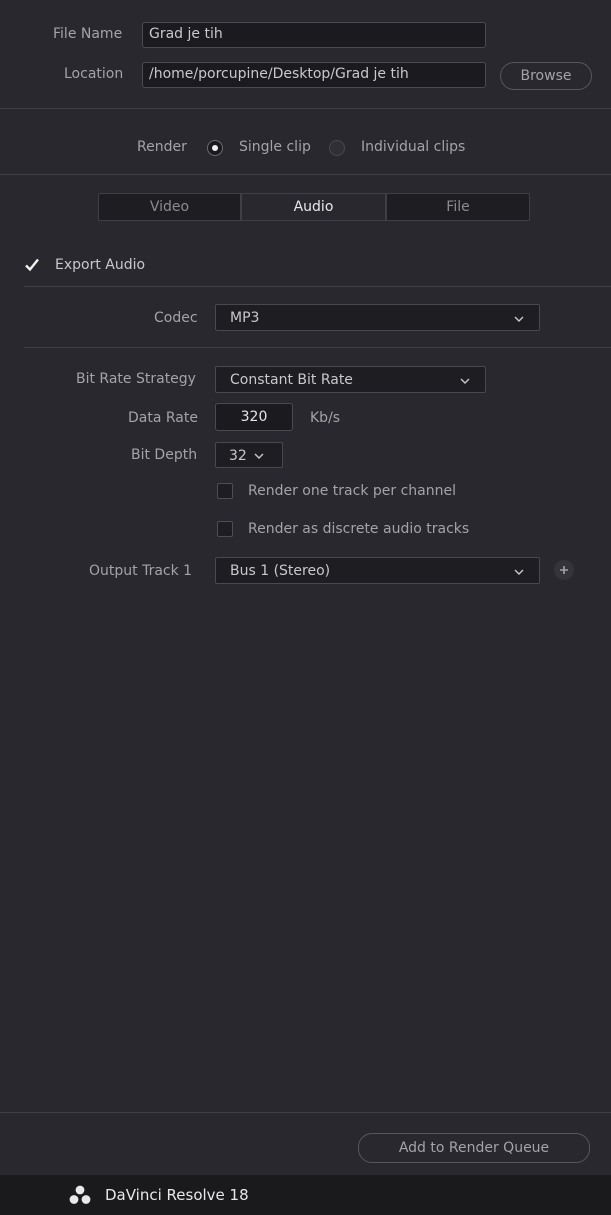  What do you see at coordinates (275, 147) in the screenshot?
I see `single-clip-label: Single clip` at bounding box center [275, 147].